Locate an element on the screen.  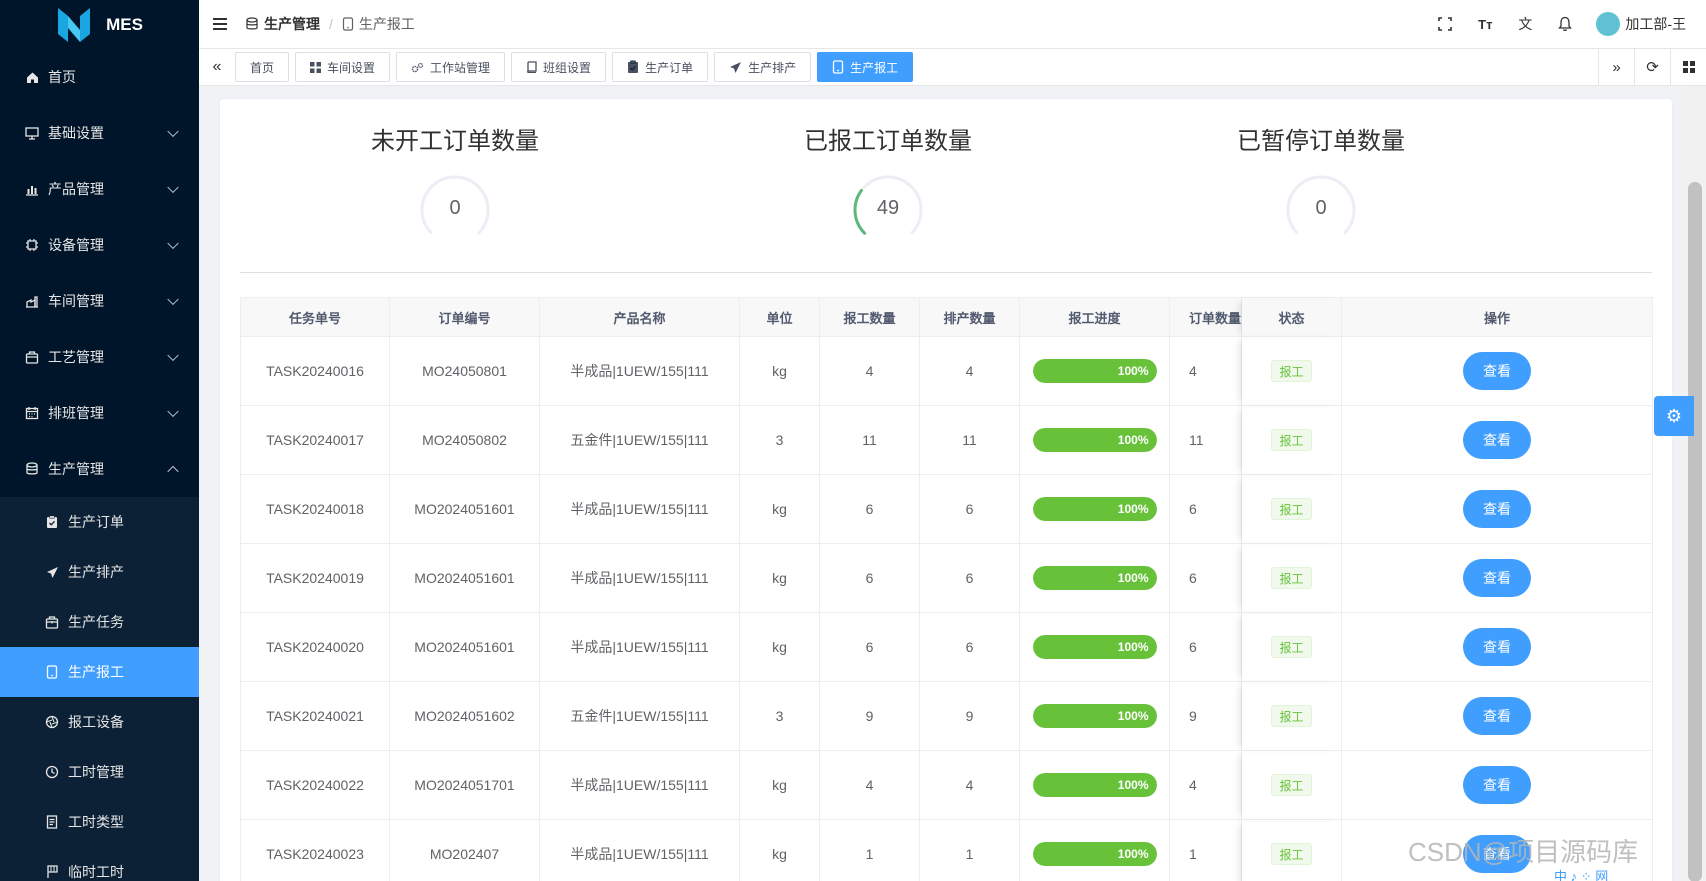
column-header: 订单编号 is located at coordinates (465, 317).